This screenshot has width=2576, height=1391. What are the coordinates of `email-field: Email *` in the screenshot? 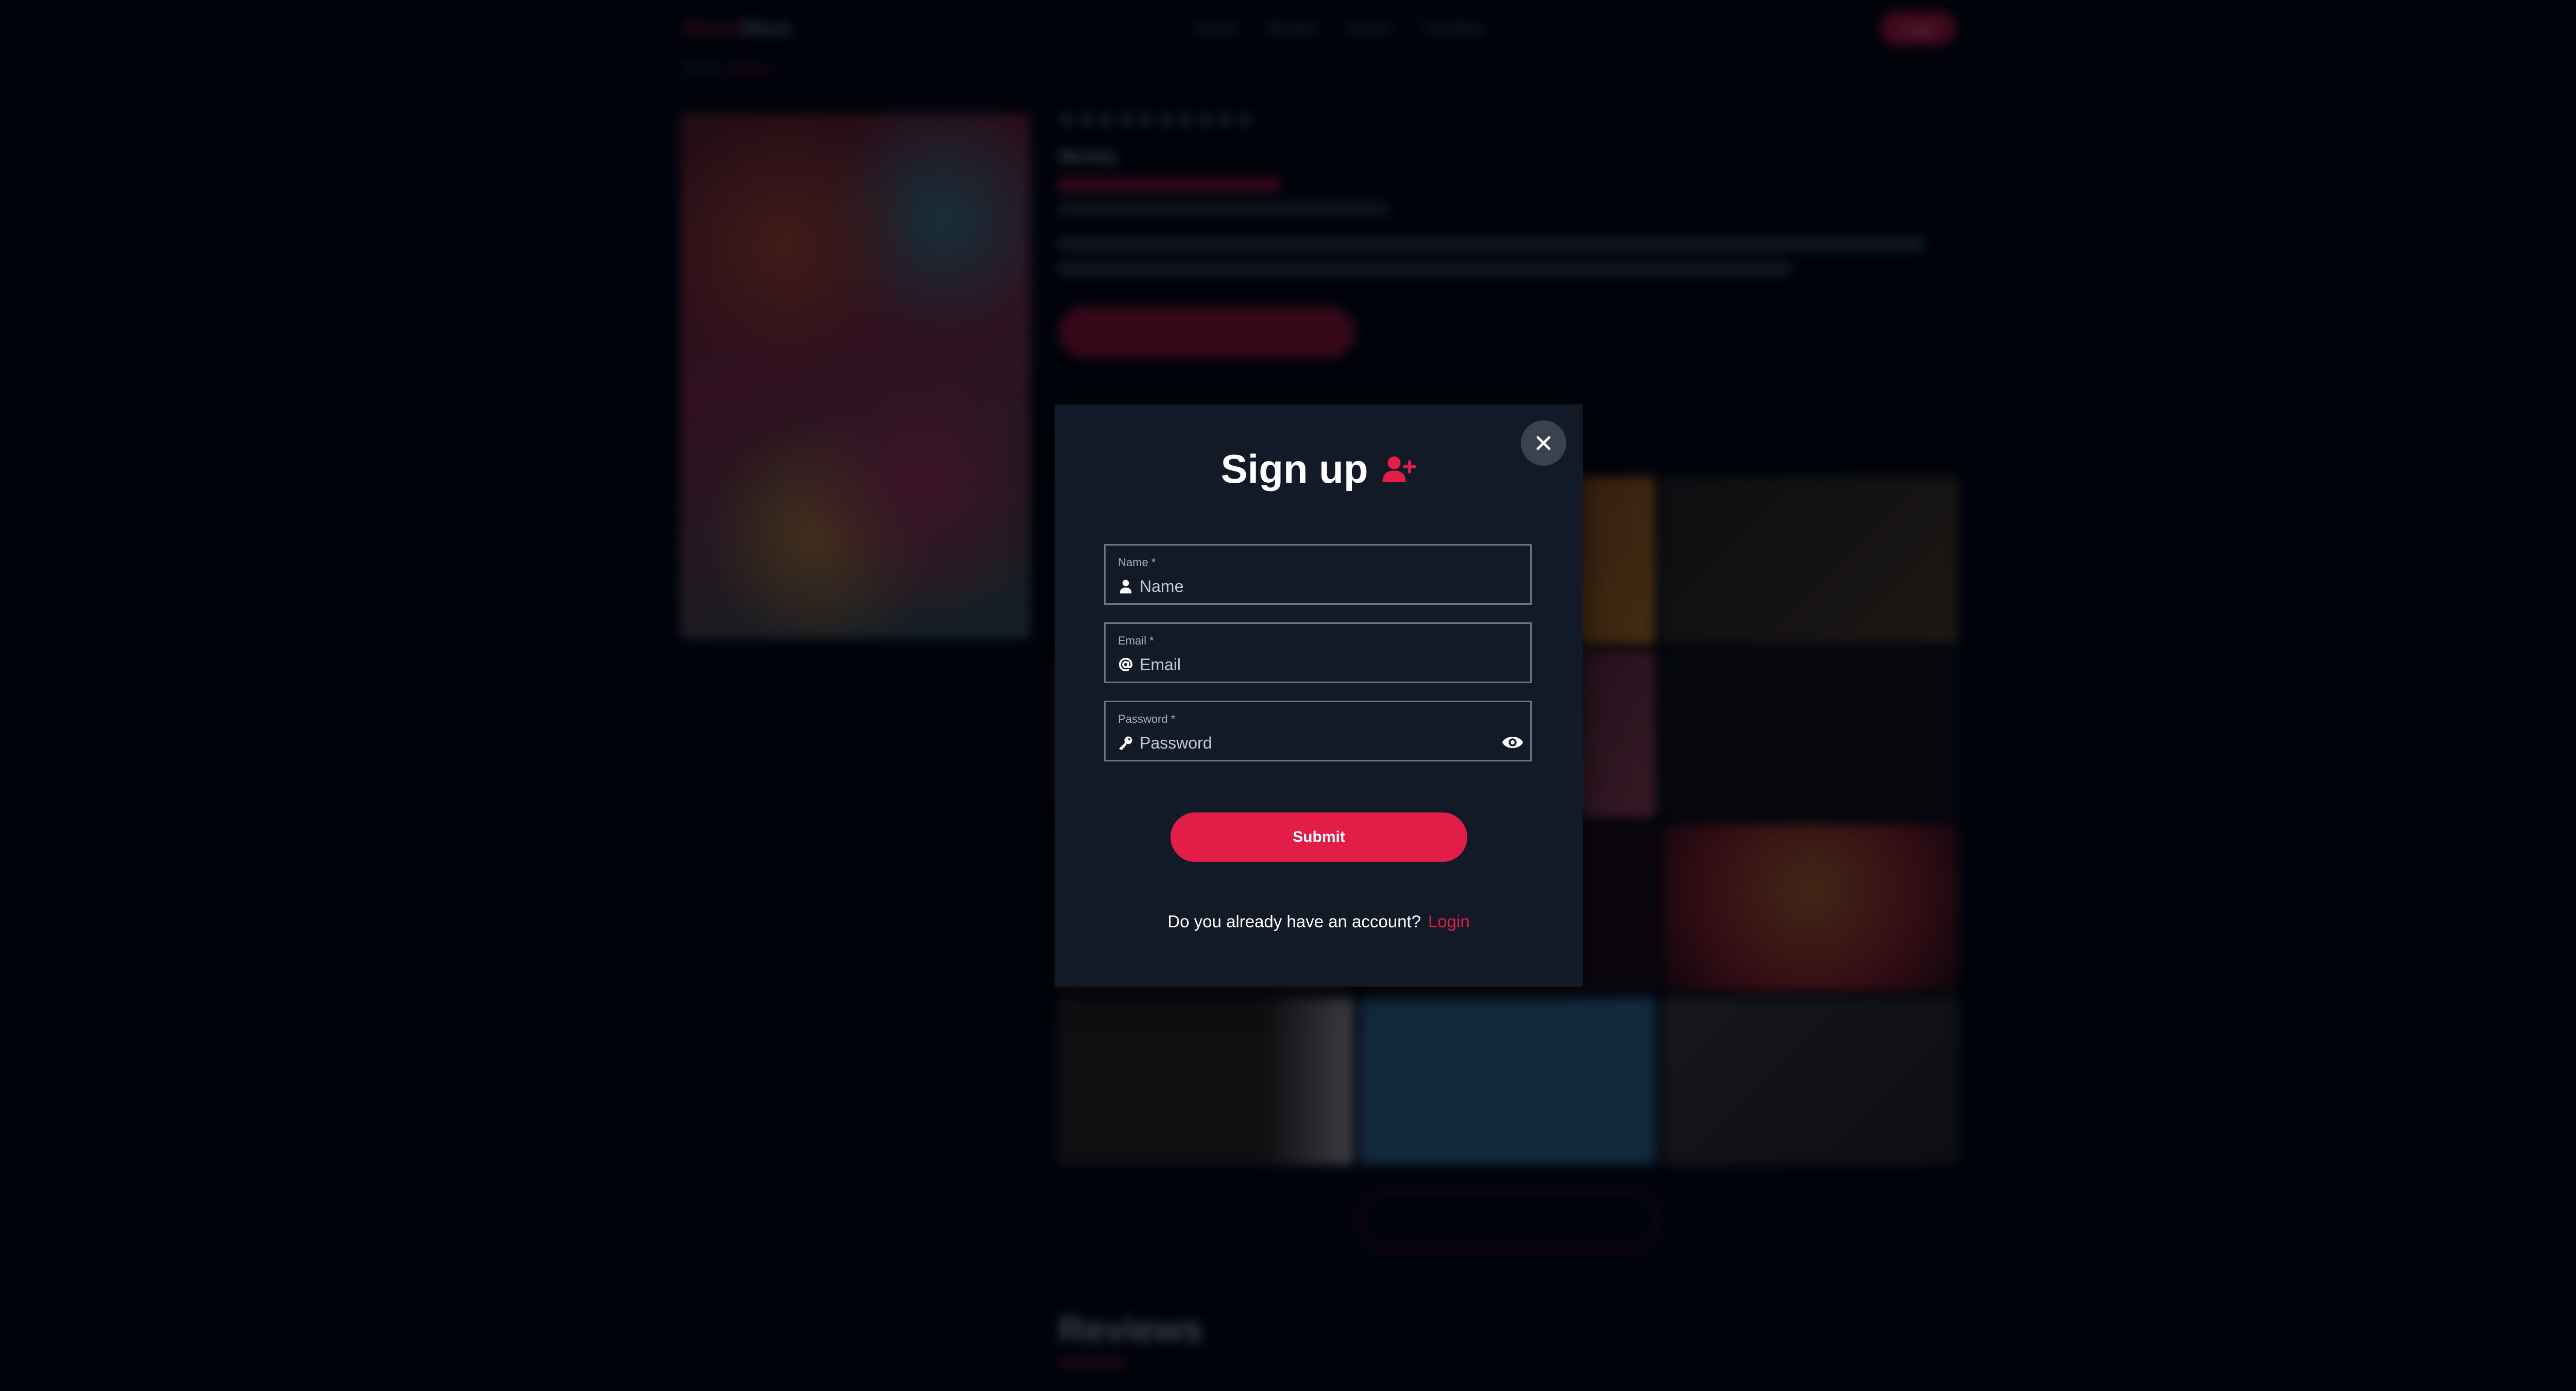 It's located at (1318, 652).